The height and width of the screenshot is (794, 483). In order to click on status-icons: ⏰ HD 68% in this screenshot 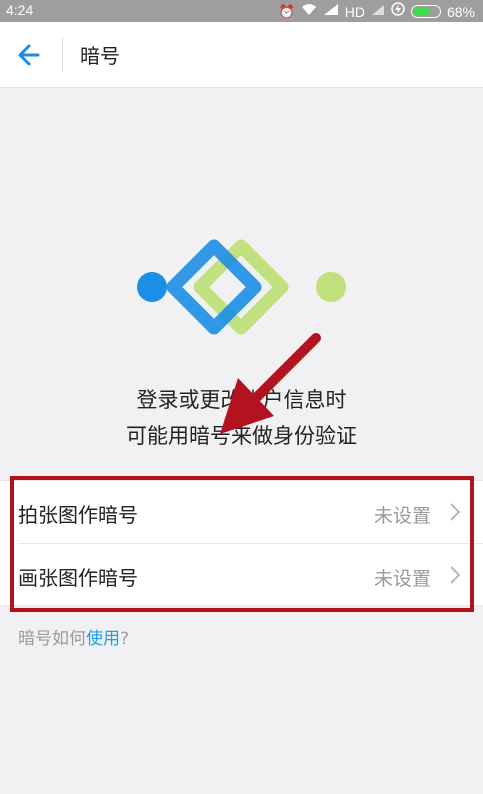, I will do `click(377, 11)`.